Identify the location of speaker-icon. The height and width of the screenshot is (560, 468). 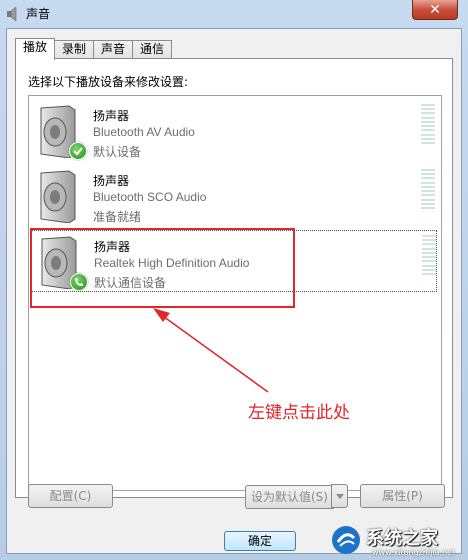
(12, 14).